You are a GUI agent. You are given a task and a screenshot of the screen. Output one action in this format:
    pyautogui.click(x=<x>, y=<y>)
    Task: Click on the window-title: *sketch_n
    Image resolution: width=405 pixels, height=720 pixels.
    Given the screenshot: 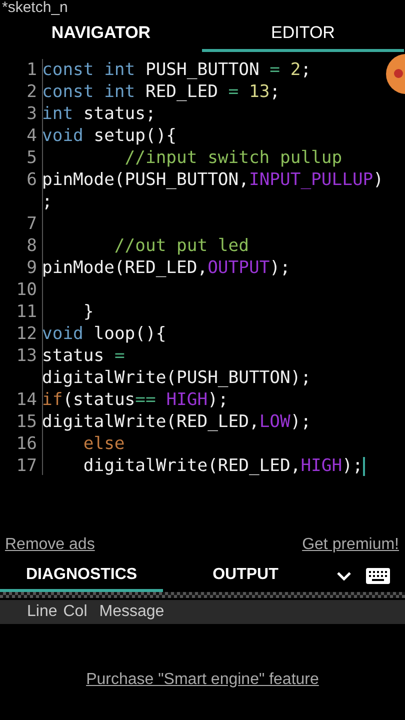 What is the action you would take?
    pyautogui.click(x=34, y=8)
    